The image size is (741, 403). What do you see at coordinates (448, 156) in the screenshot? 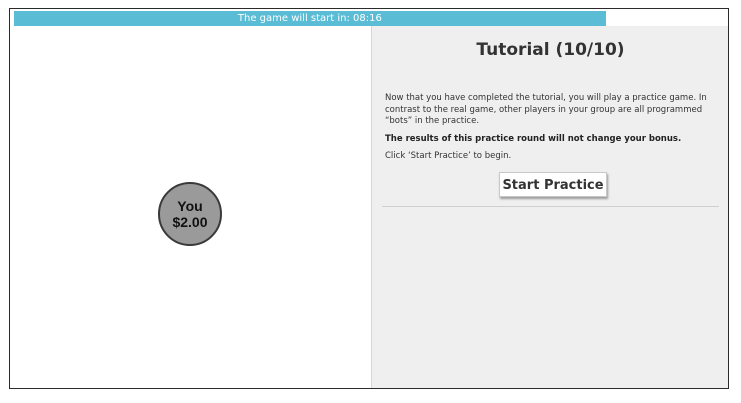
I see `start-instruction-text: Click ‘Start Practice’ to begin.` at bounding box center [448, 156].